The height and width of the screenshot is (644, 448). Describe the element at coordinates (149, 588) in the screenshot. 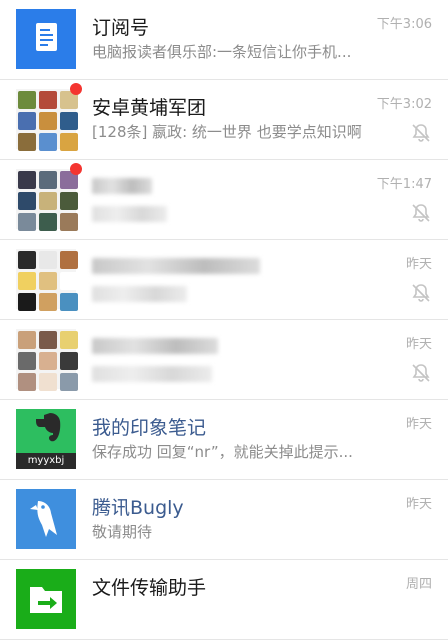

I see `chat-title: 文件传输助手` at that location.